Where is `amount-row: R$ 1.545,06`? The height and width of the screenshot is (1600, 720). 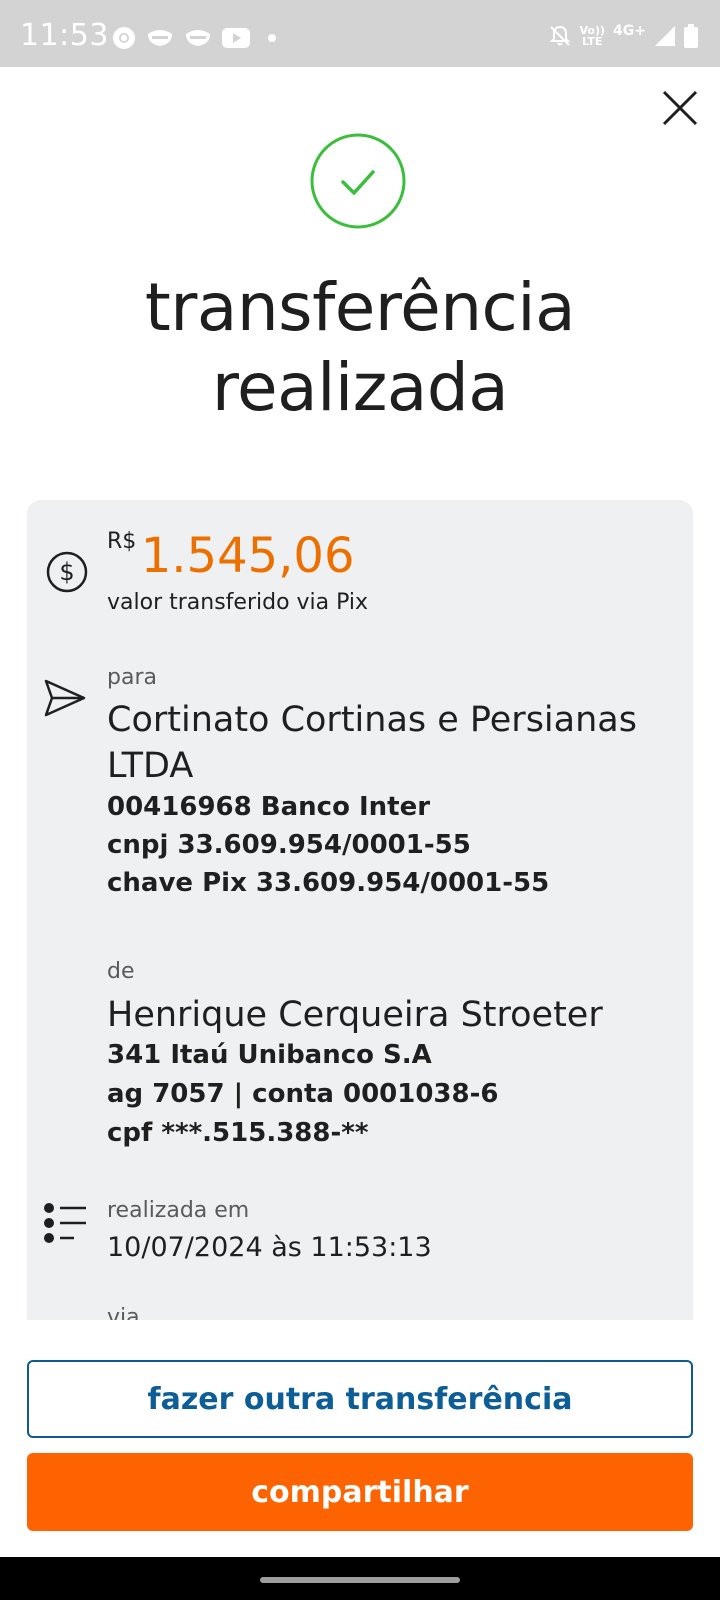 amount-row: R$ 1.545,06 is located at coordinates (231, 556).